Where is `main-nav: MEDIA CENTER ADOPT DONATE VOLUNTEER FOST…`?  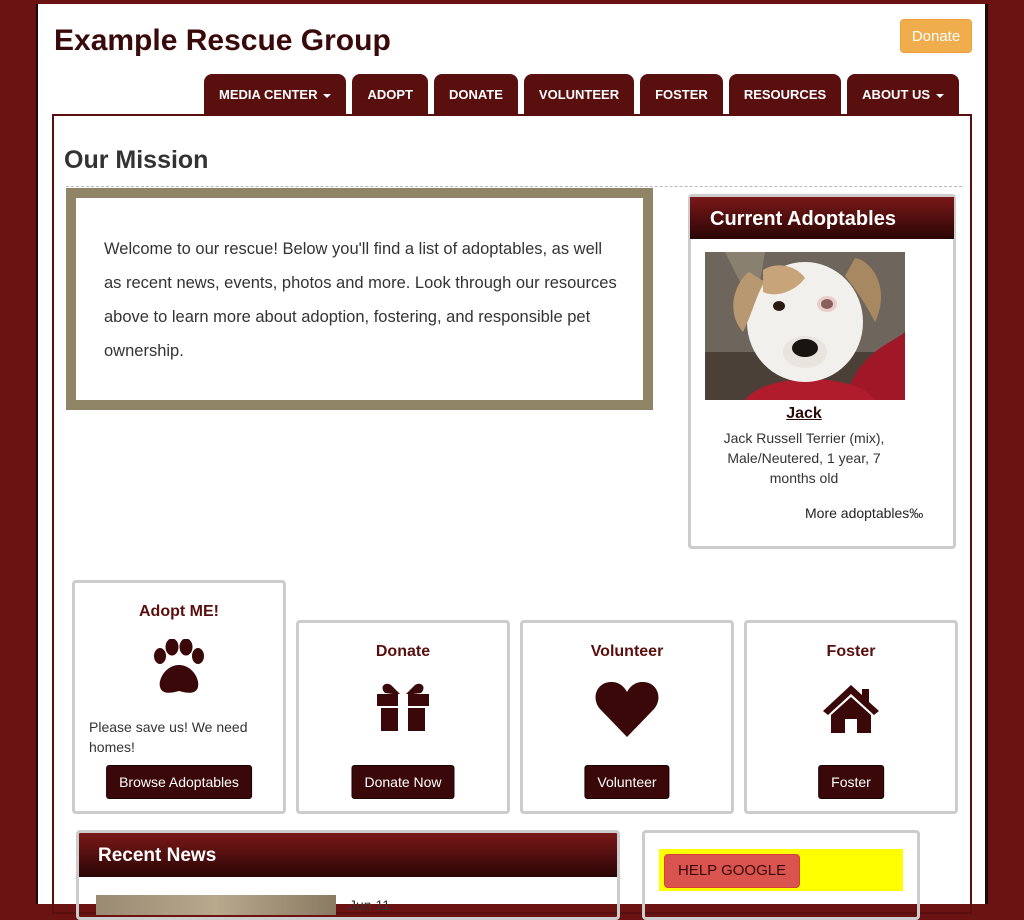 main-nav: MEDIA CENTER ADOPT DONATE VOLUNTEER FOST… is located at coordinates (582, 95).